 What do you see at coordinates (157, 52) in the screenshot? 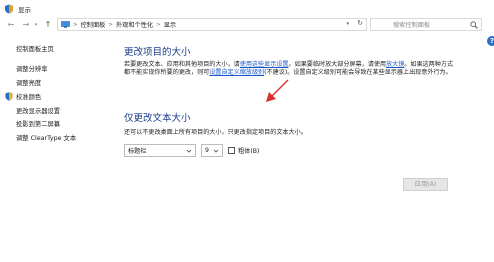
I see `heading-change-item-size: 更改项目的大小` at bounding box center [157, 52].